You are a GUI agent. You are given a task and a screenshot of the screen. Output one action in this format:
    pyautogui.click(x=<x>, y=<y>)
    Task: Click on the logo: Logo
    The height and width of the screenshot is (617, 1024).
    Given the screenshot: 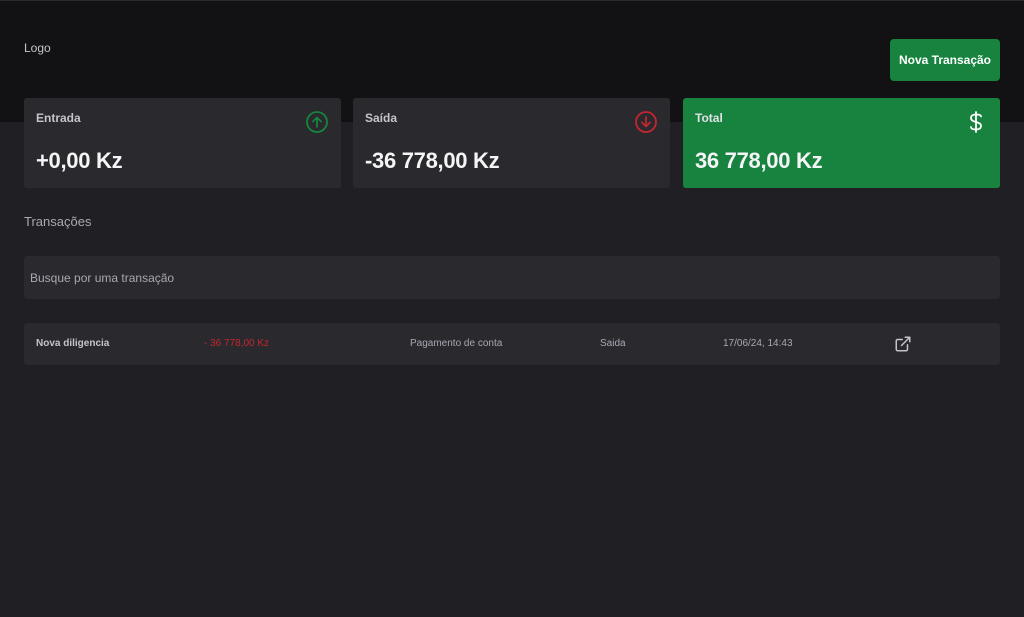 What is the action you would take?
    pyautogui.click(x=37, y=48)
    